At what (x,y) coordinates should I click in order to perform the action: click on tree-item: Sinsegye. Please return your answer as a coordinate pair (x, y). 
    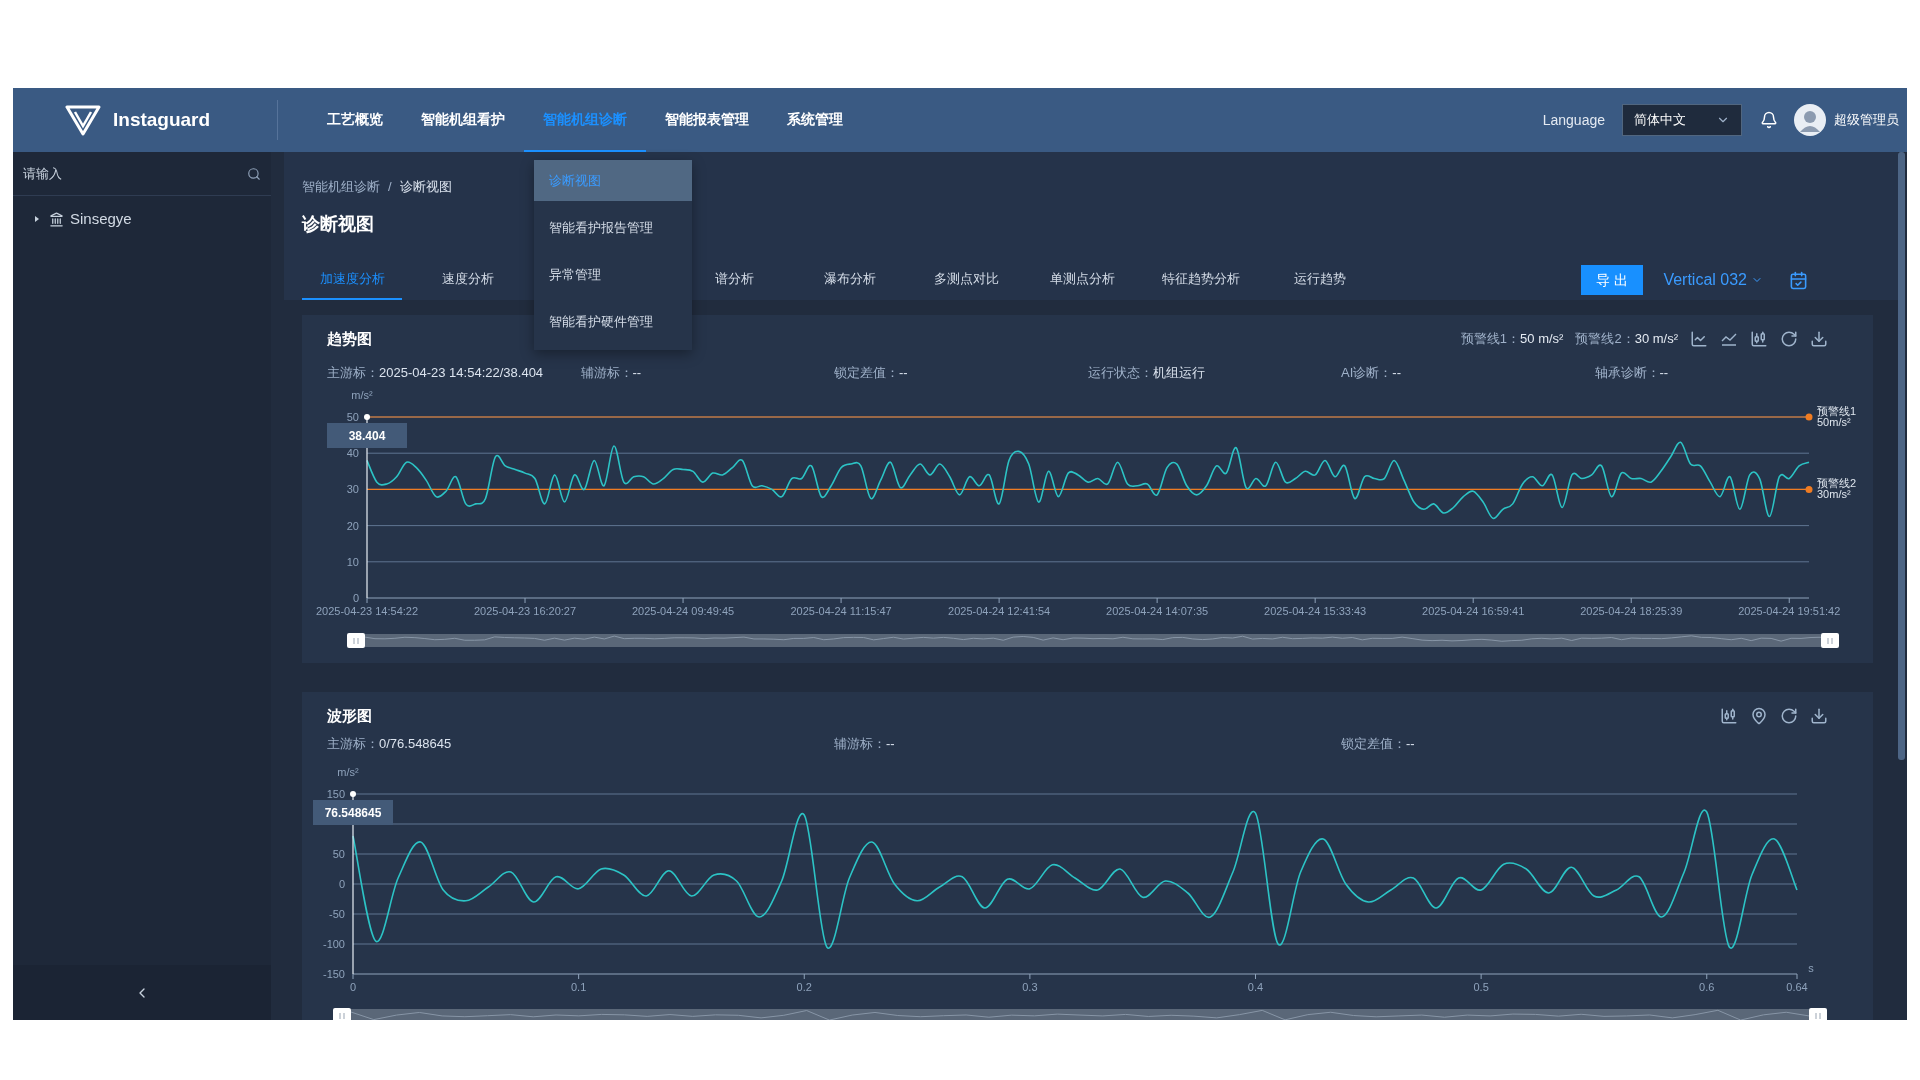
    Looking at the image, I should click on (142, 219).